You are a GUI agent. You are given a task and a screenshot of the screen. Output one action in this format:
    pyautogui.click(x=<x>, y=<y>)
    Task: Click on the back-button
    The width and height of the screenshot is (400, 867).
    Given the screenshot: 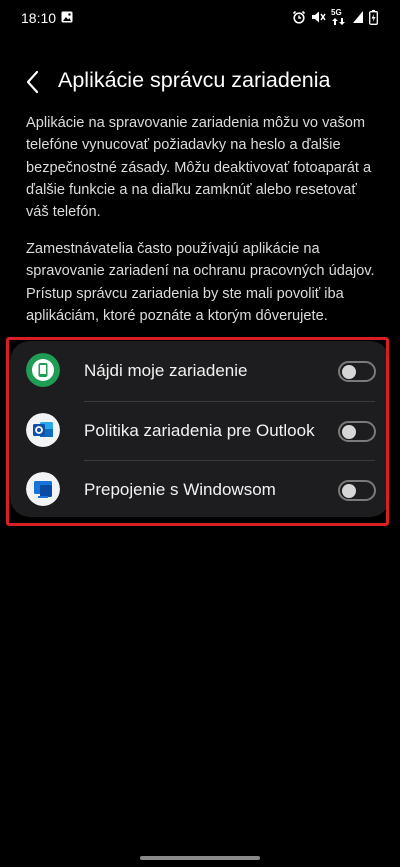 What is the action you would take?
    pyautogui.click(x=34, y=82)
    